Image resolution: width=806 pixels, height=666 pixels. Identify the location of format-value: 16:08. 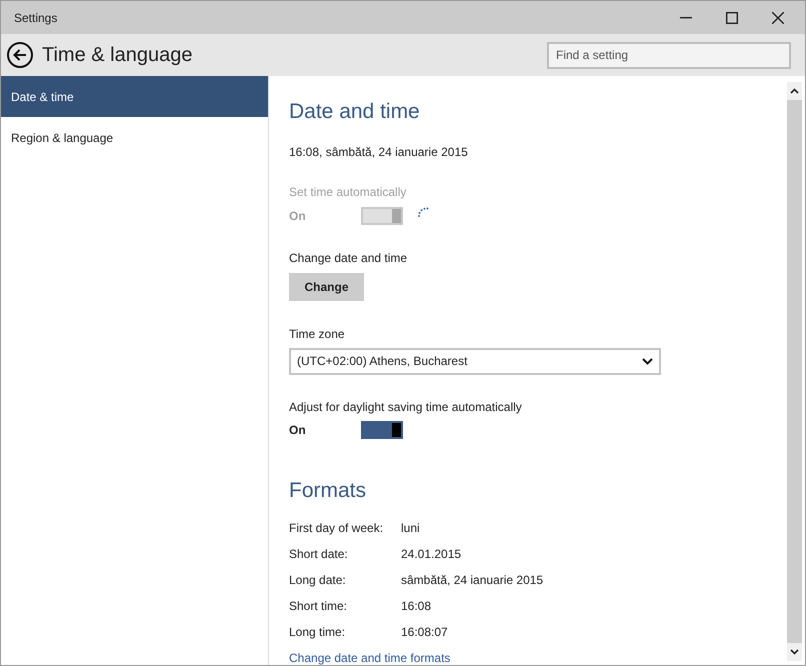
(416, 605).